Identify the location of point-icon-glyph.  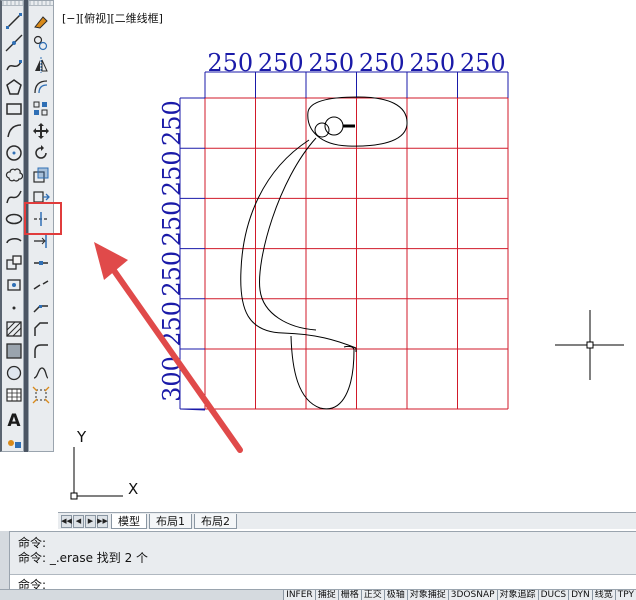
(14, 308).